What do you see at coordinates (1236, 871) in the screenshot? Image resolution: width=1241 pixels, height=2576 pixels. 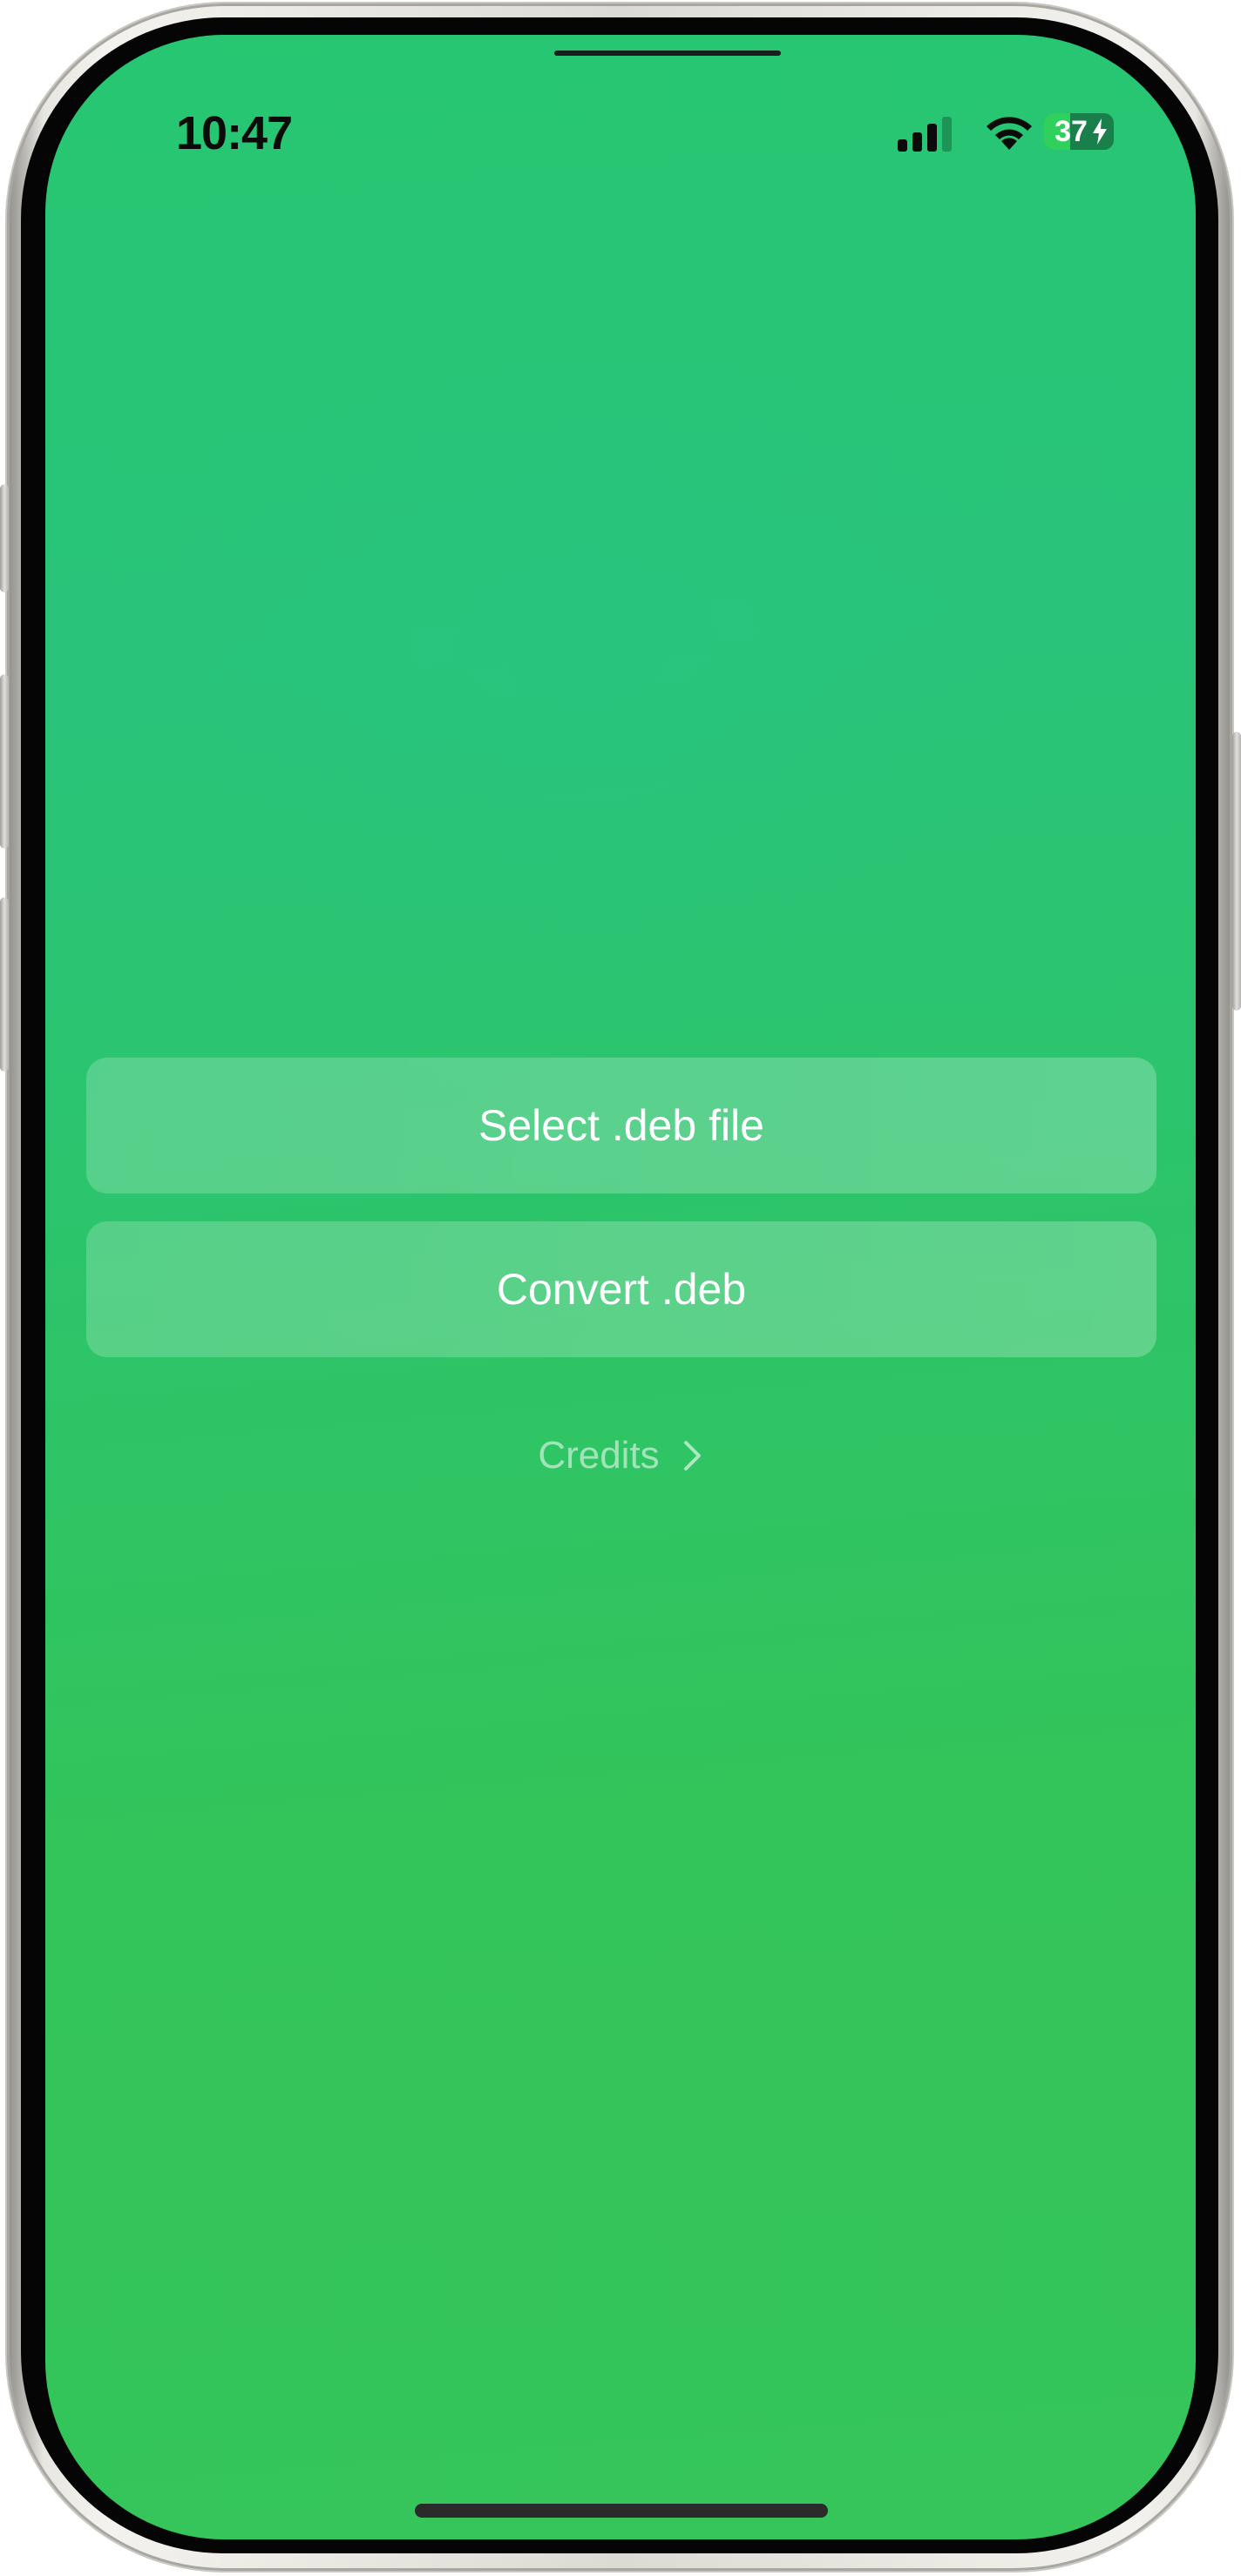 I see `power-side-button` at bounding box center [1236, 871].